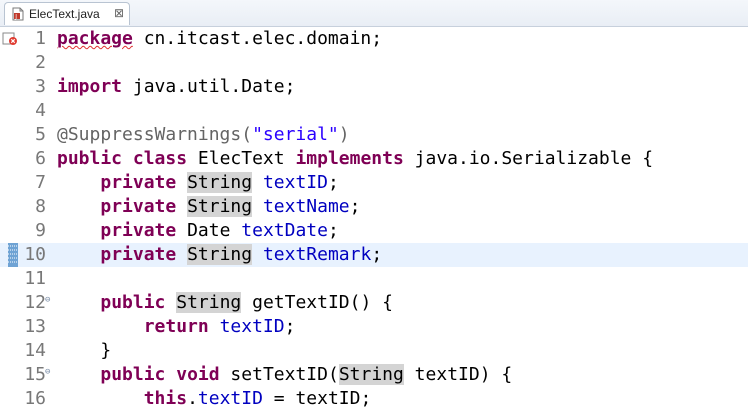  What do you see at coordinates (35, 398) in the screenshot?
I see `line-number: 16` at bounding box center [35, 398].